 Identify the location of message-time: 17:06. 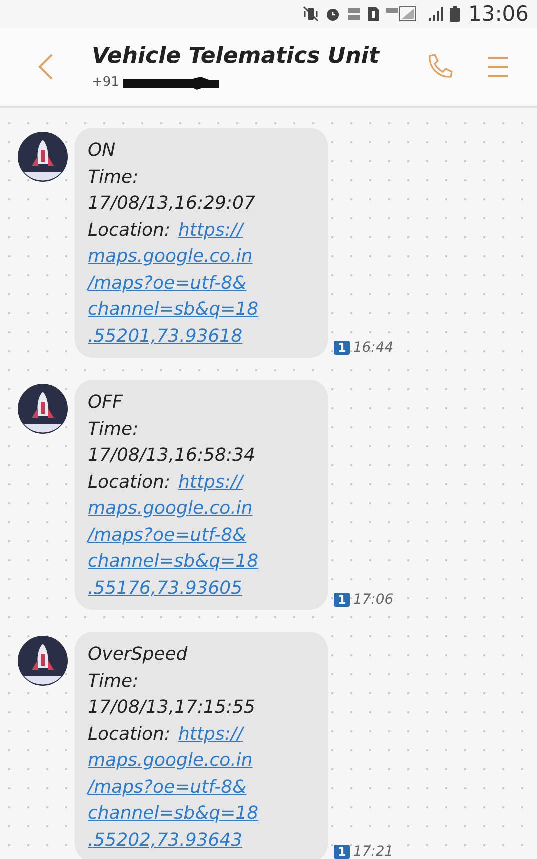
(373, 600).